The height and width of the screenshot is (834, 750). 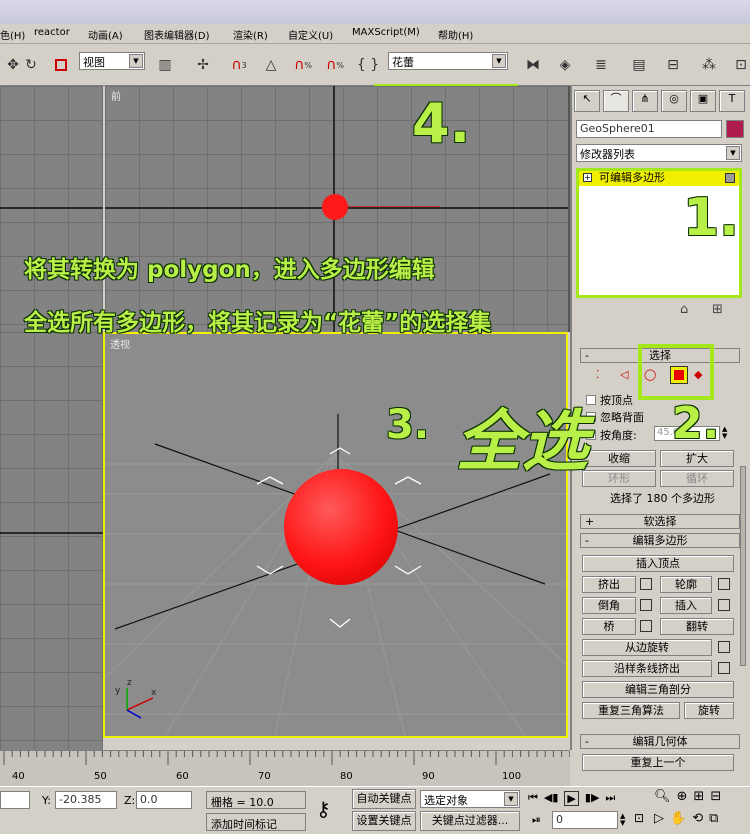 What do you see at coordinates (662, 796) in the screenshot?
I see `zoom-icon: 🔍︎` at bounding box center [662, 796].